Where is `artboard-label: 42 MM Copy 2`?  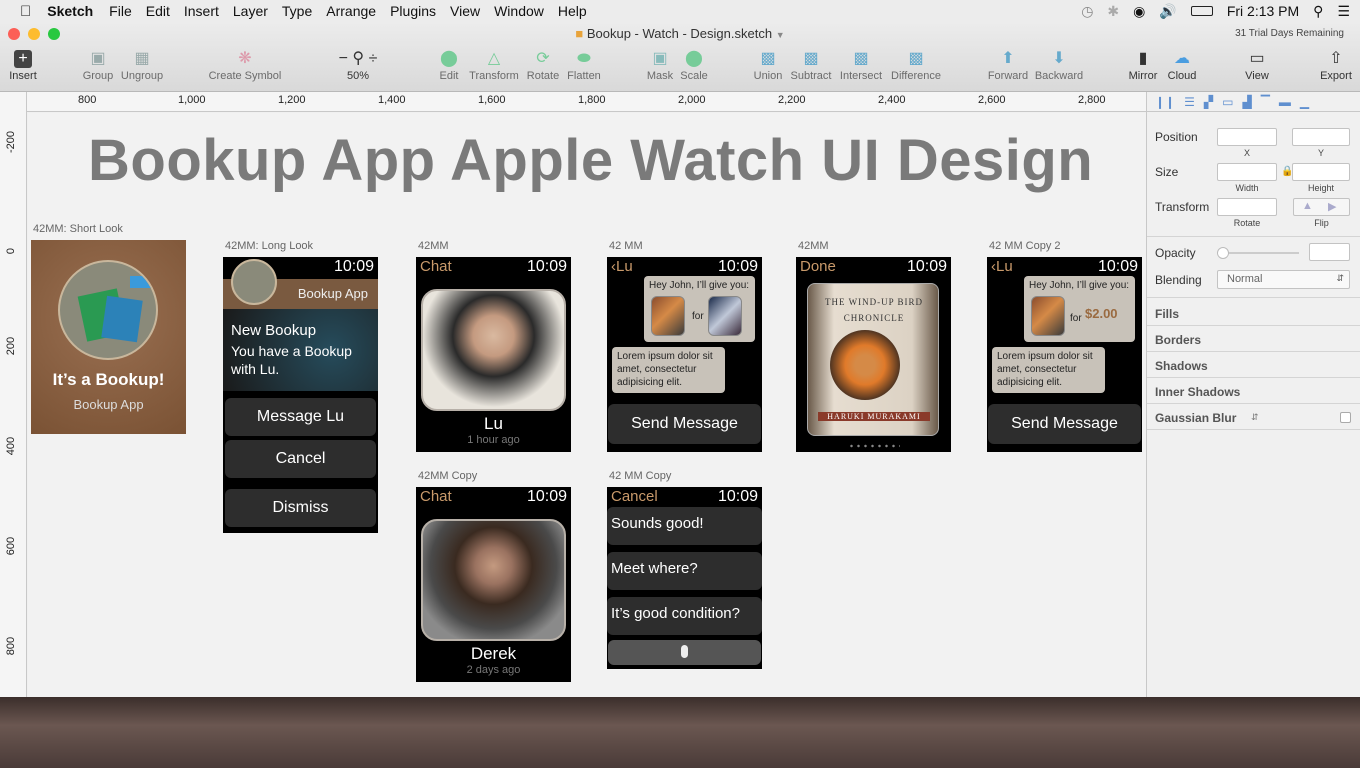
artboard-label: 42 MM Copy 2 is located at coordinates (1025, 246).